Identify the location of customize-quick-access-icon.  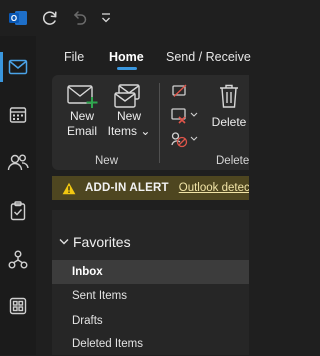
(106, 18).